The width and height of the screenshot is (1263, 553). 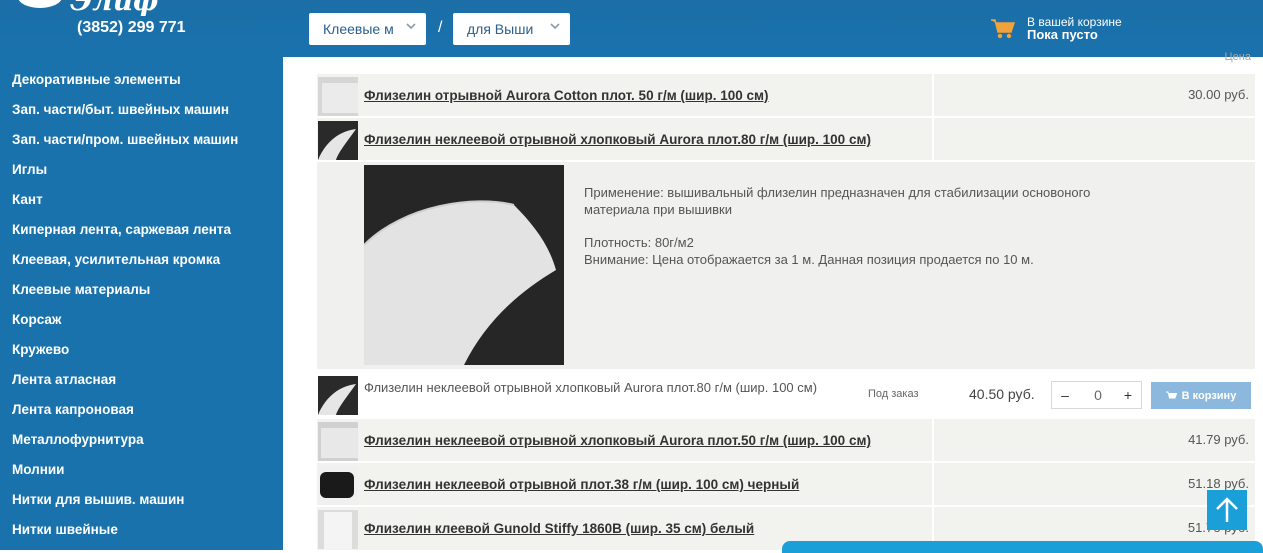 What do you see at coordinates (81, 289) in the screenshot?
I see `sidebar-item-adhesive-materials: Клеевые материалы` at bounding box center [81, 289].